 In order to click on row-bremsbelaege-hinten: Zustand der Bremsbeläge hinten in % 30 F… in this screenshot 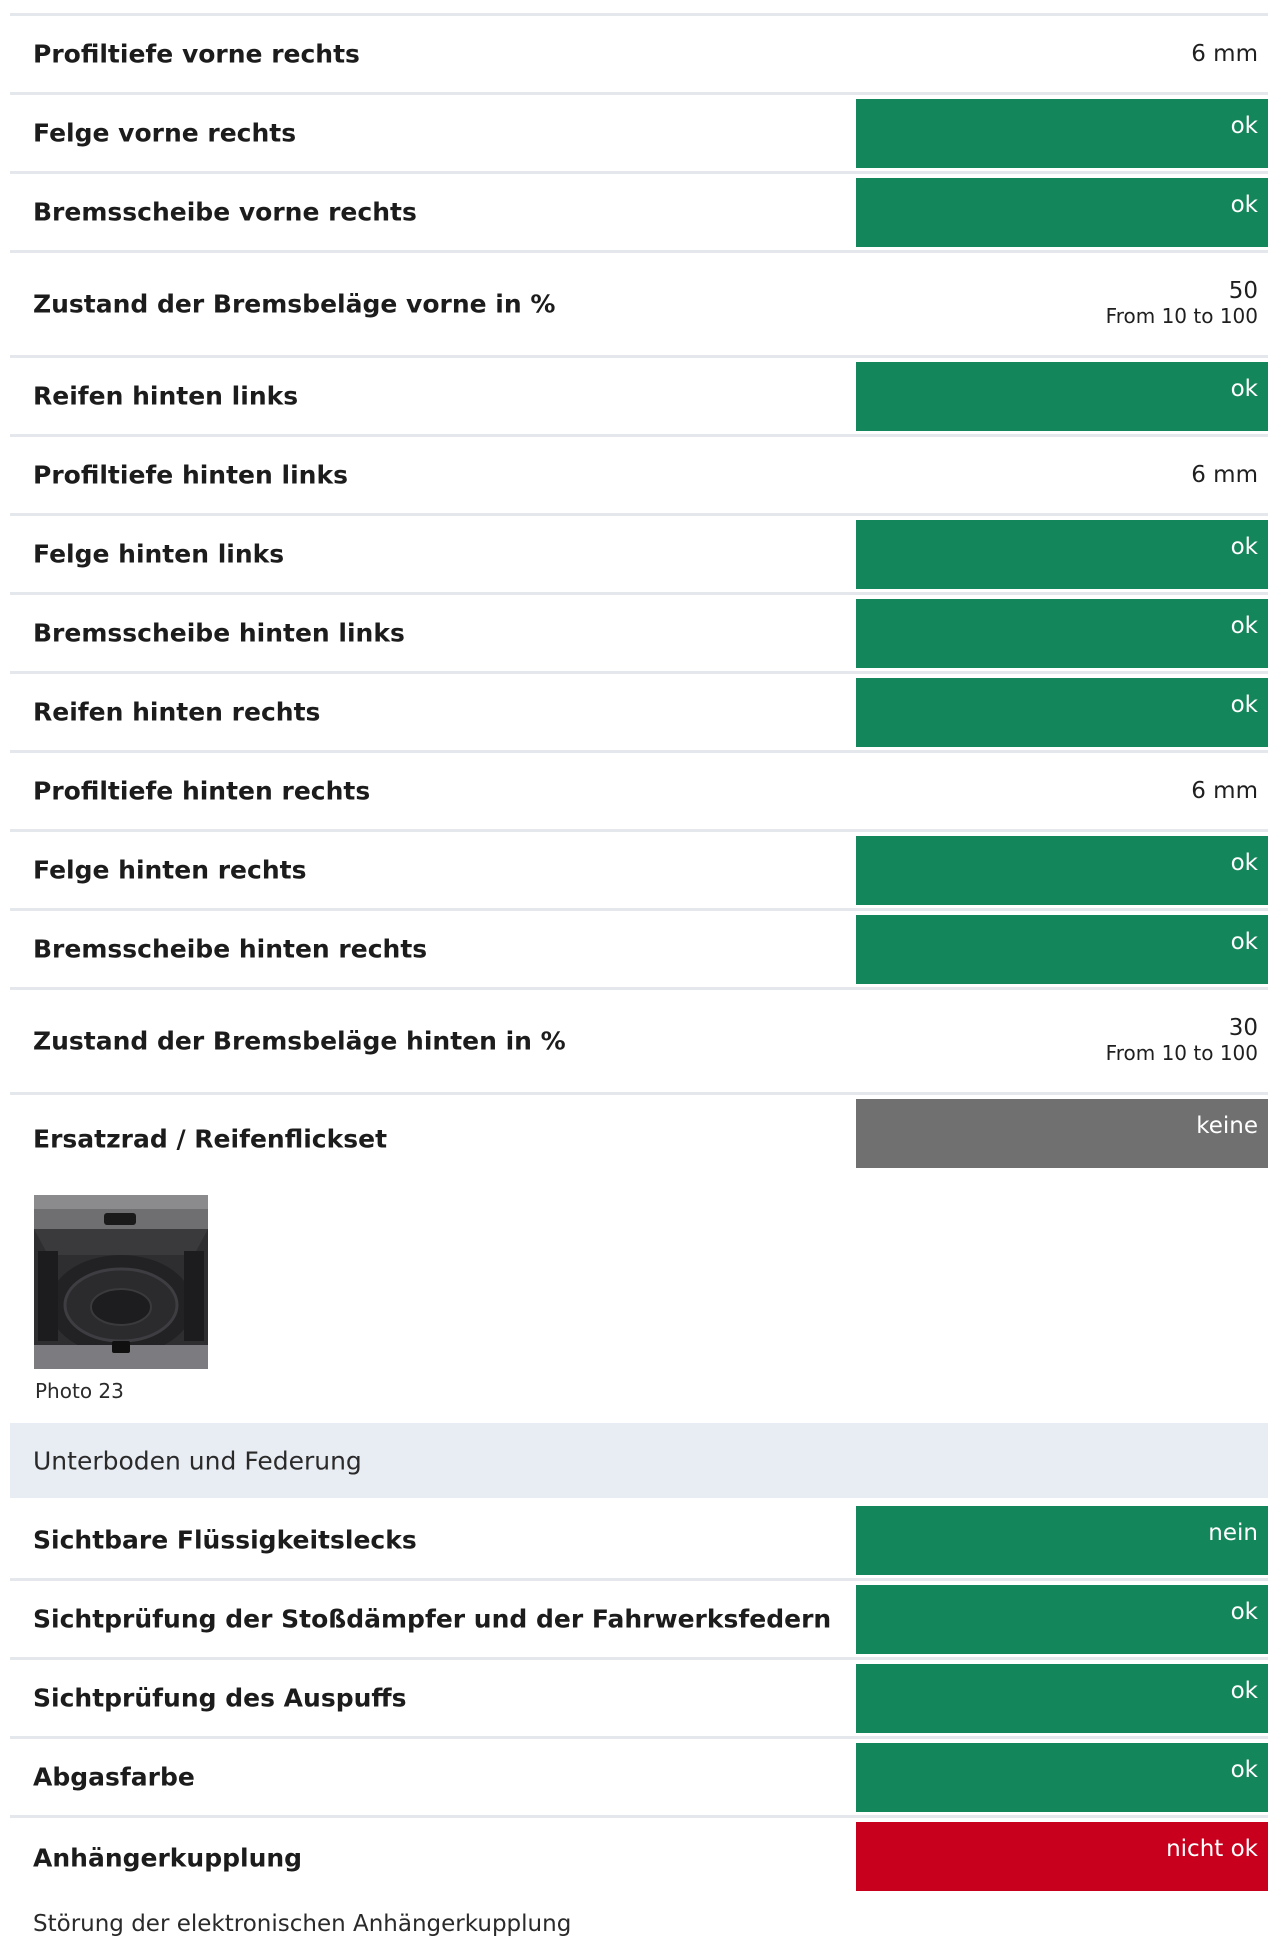, I will do `click(639, 1042)`.